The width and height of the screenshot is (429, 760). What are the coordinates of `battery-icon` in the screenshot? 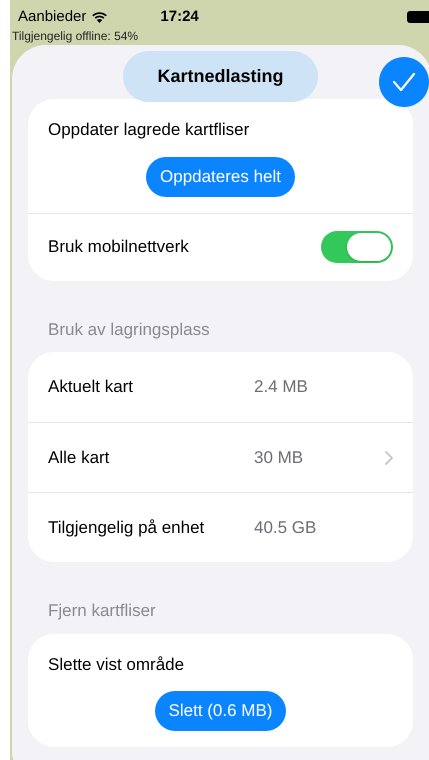 It's located at (418, 17).